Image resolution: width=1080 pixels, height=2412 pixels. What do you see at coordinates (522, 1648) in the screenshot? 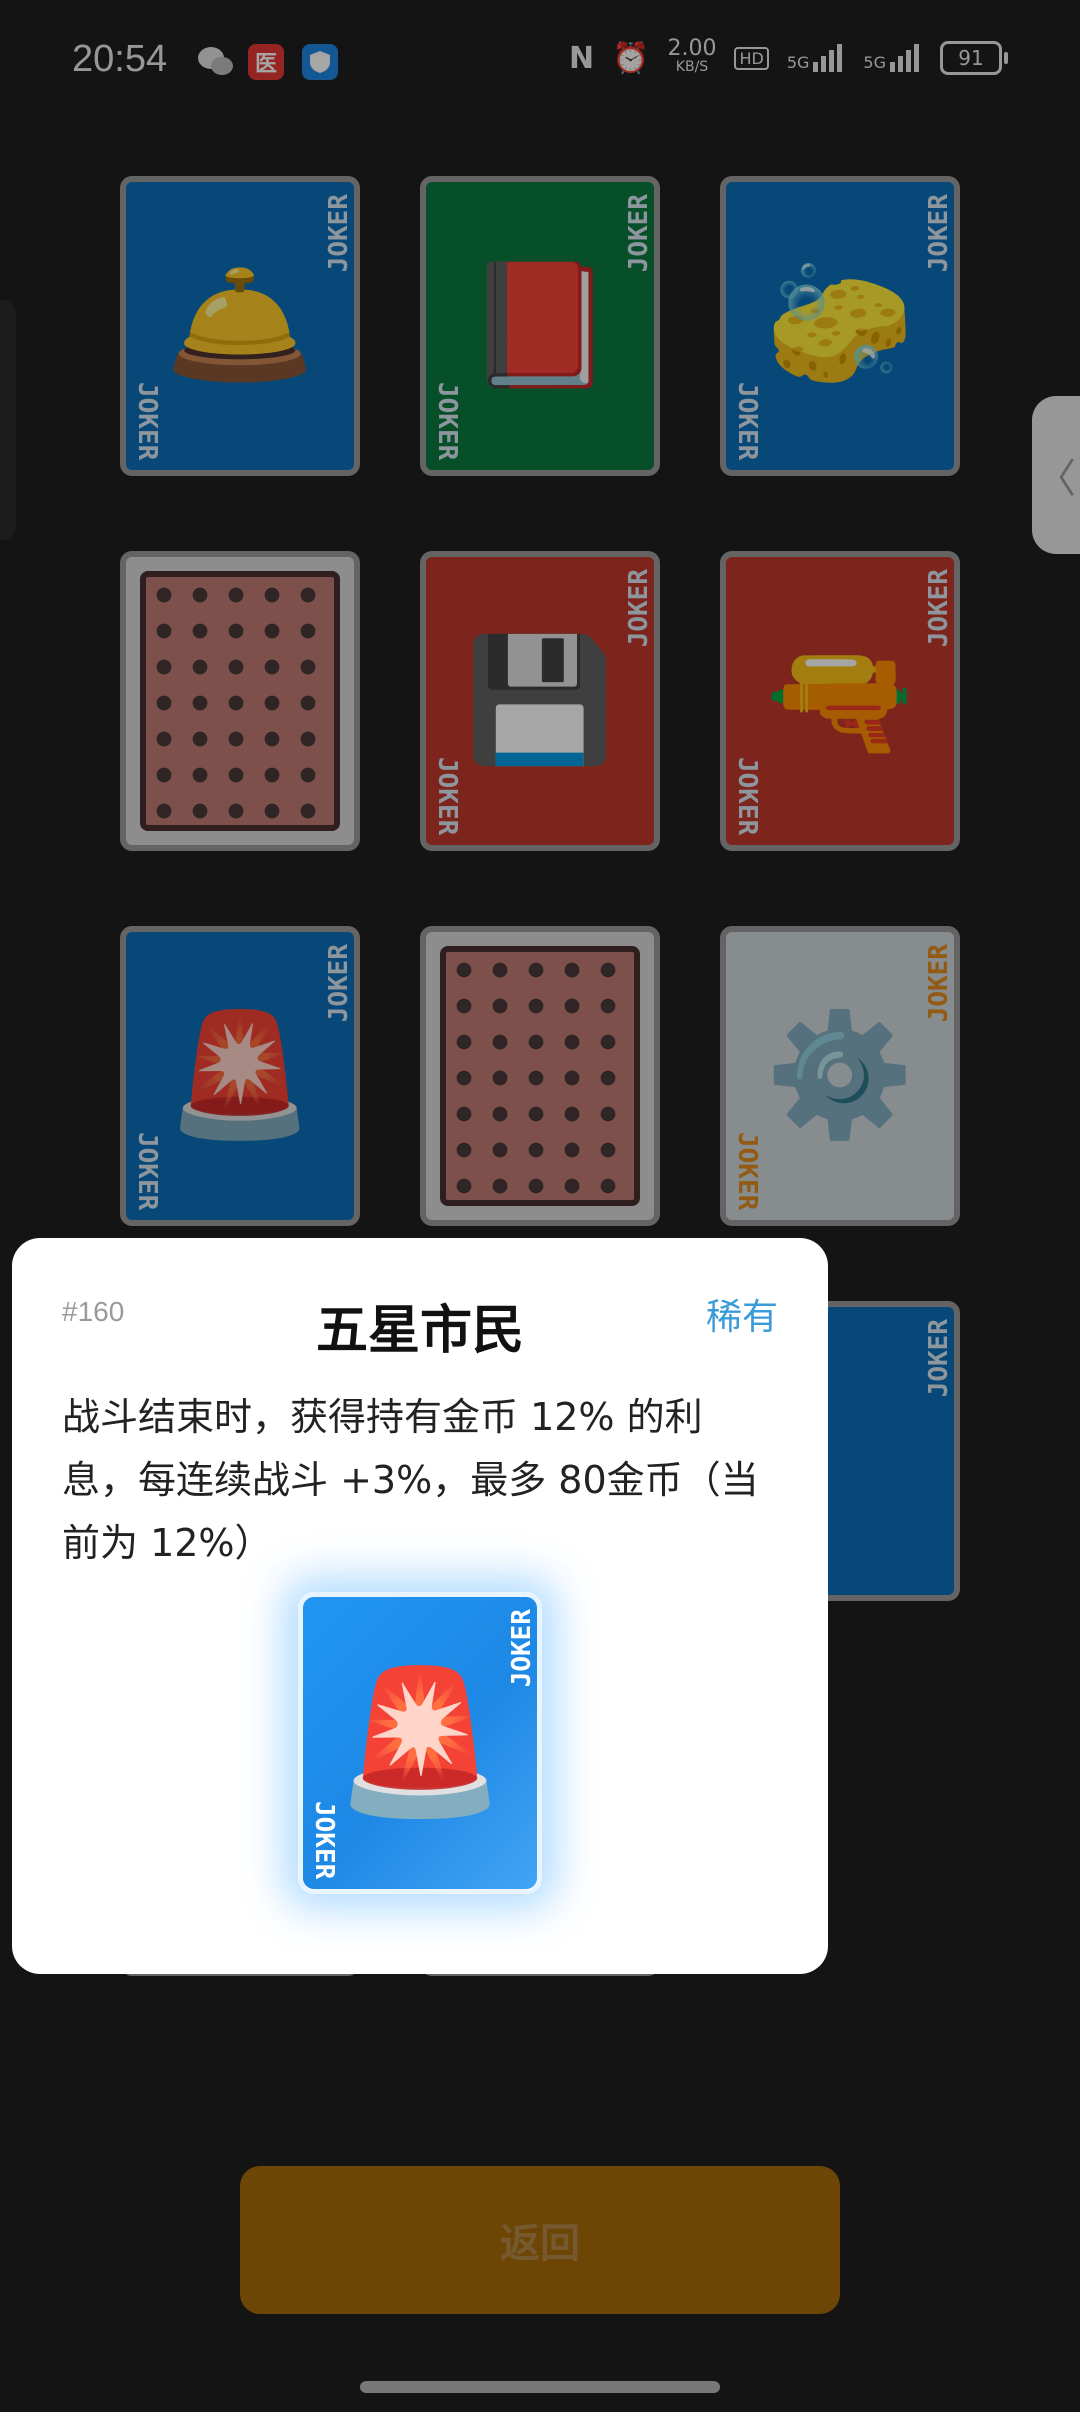
I see `joker-label-top: JOKER` at bounding box center [522, 1648].